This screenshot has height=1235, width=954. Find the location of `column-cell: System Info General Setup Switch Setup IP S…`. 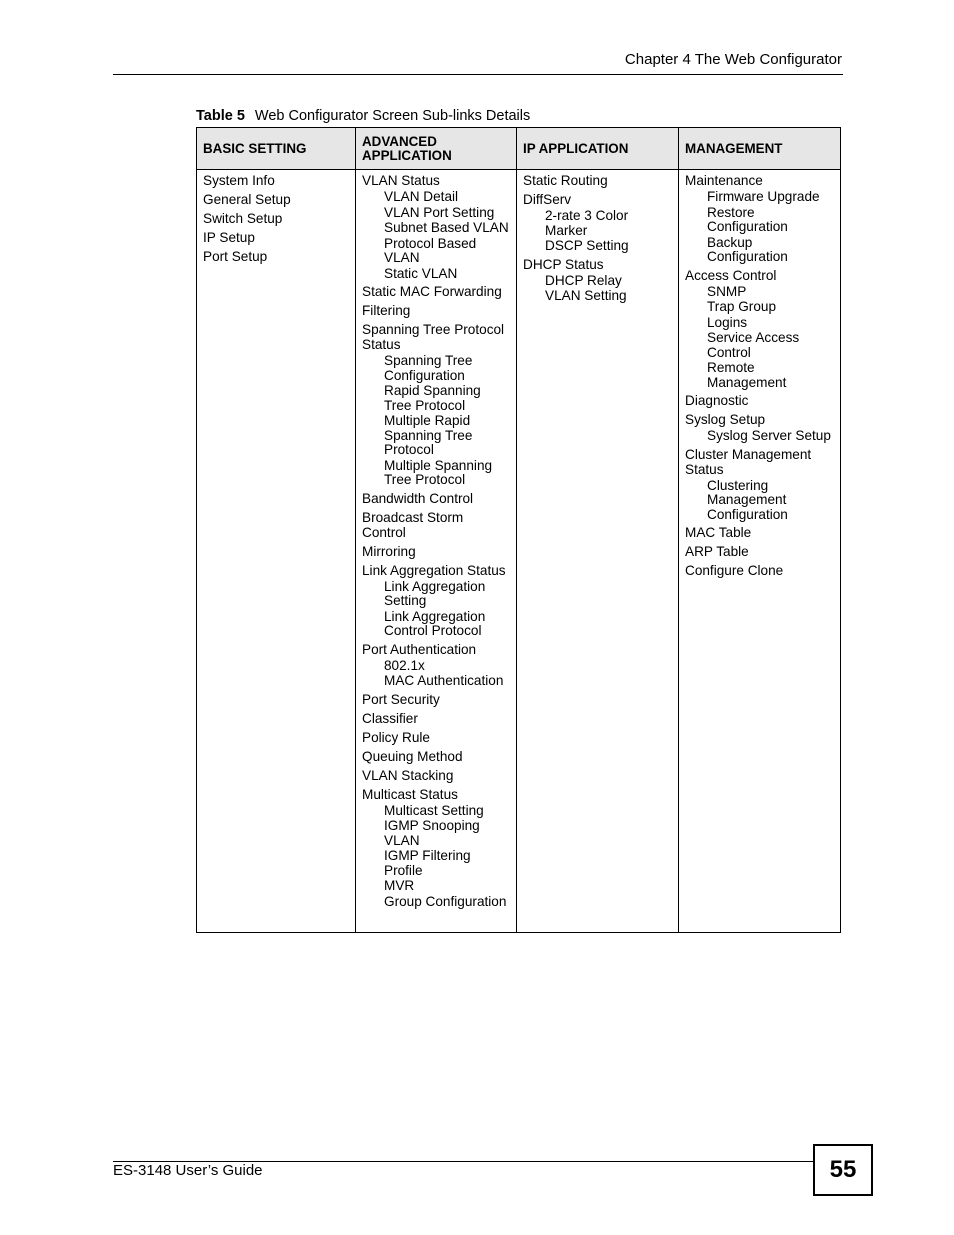

column-cell: System Info General Setup Switch Setup IP S… is located at coordinates (276, 551).